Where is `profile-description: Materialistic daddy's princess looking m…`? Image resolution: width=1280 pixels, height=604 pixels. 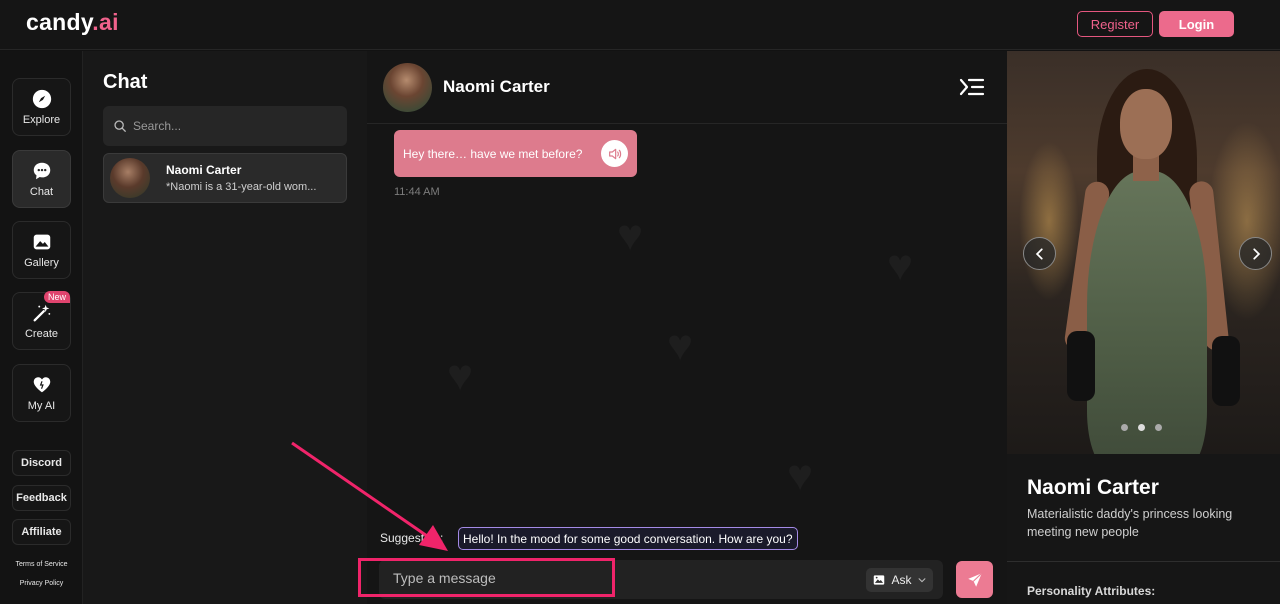
profile-description: Materialistic daddy's princess looking m… is located at coordinates (1130, 523).